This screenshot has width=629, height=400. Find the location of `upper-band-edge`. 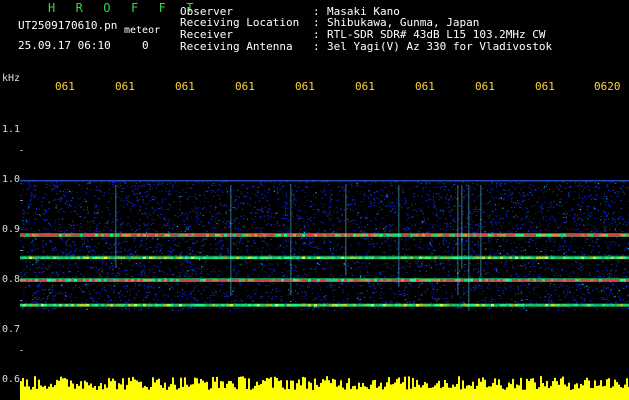

upper-band-edge is located at coordinates (324, 181).